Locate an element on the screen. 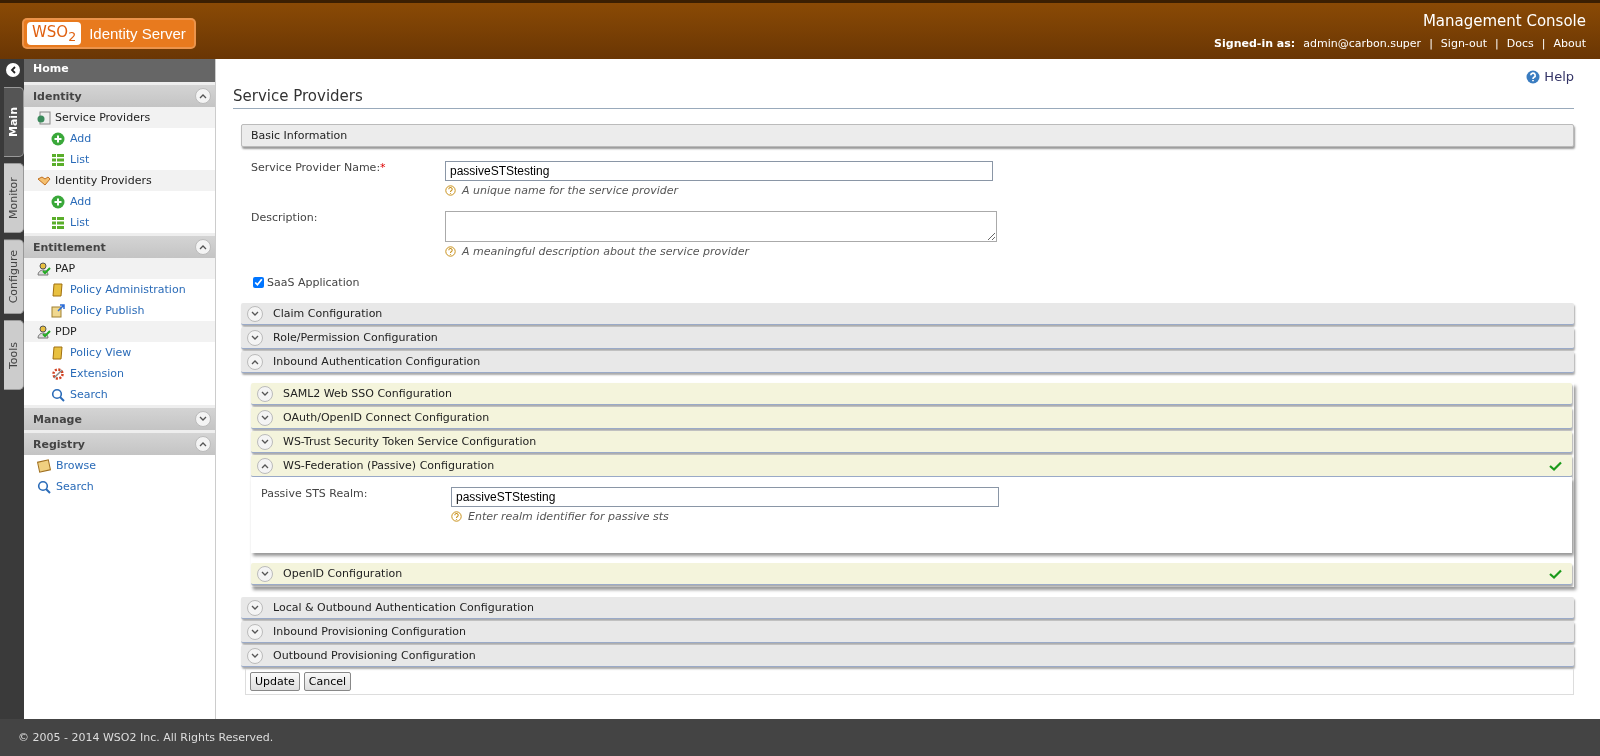 The height and width of the screenshot is (756, 1600). section-title: OpenID Configuration is located at coordinates (343, 573).